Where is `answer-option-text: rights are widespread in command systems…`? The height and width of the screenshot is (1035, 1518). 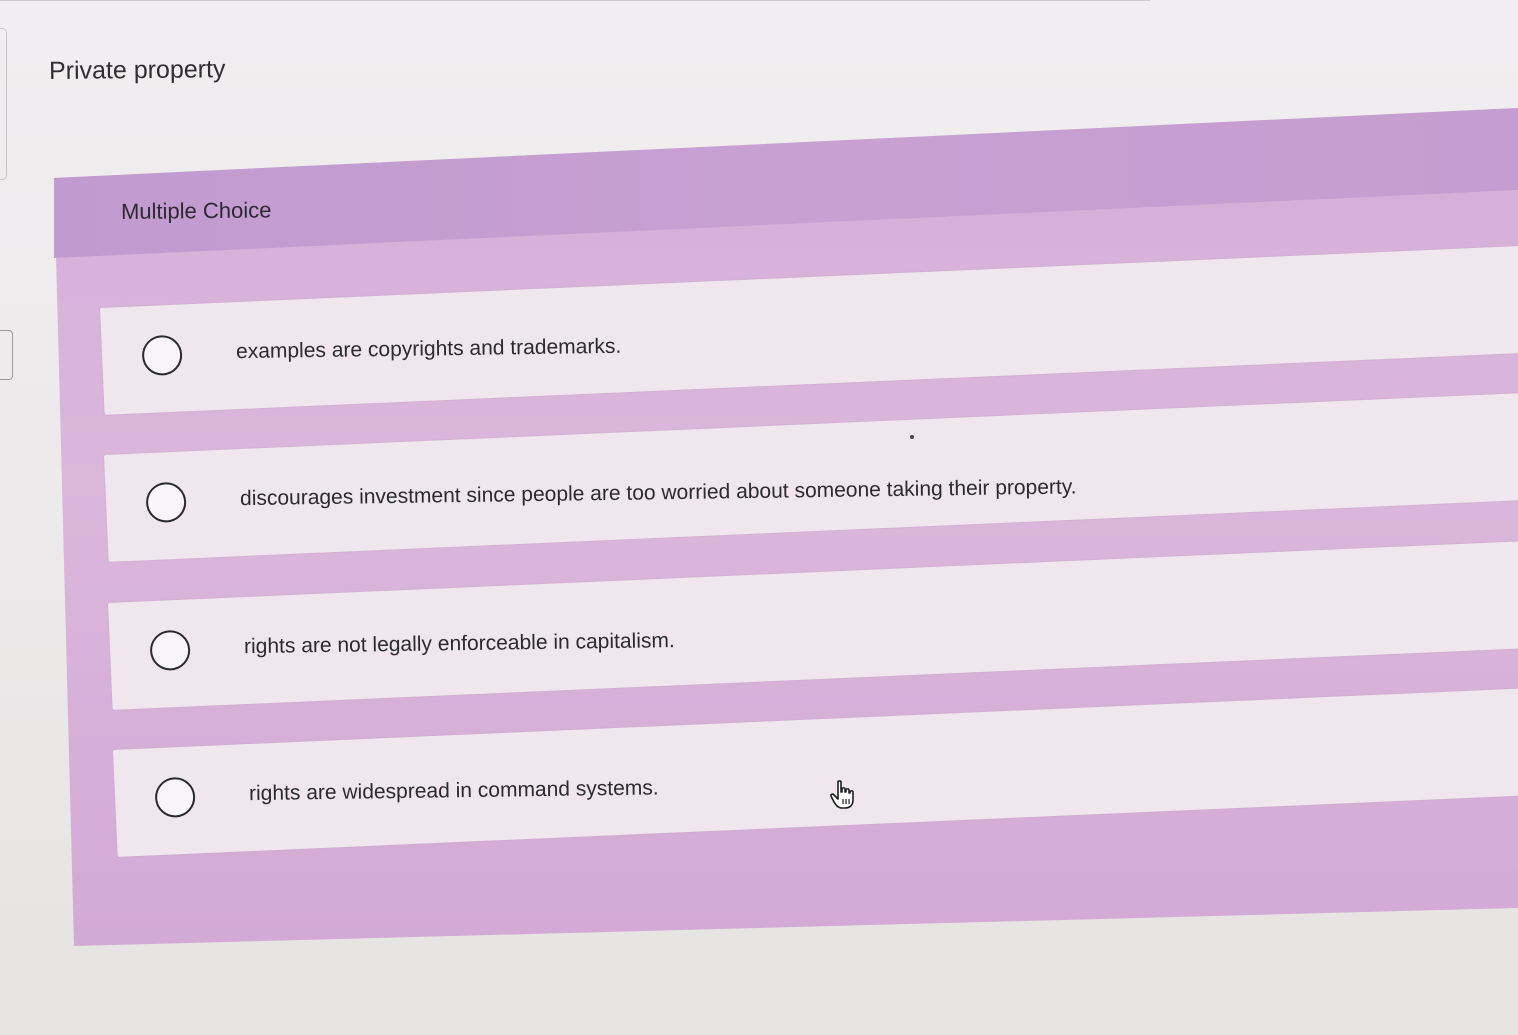 answer-option-text: rights are widespread in command systems… is located at coordinates (453, 791).